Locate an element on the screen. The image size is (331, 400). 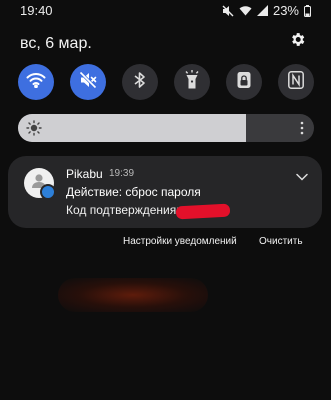
bluetooth-icon is located at coordinates (140, 82).